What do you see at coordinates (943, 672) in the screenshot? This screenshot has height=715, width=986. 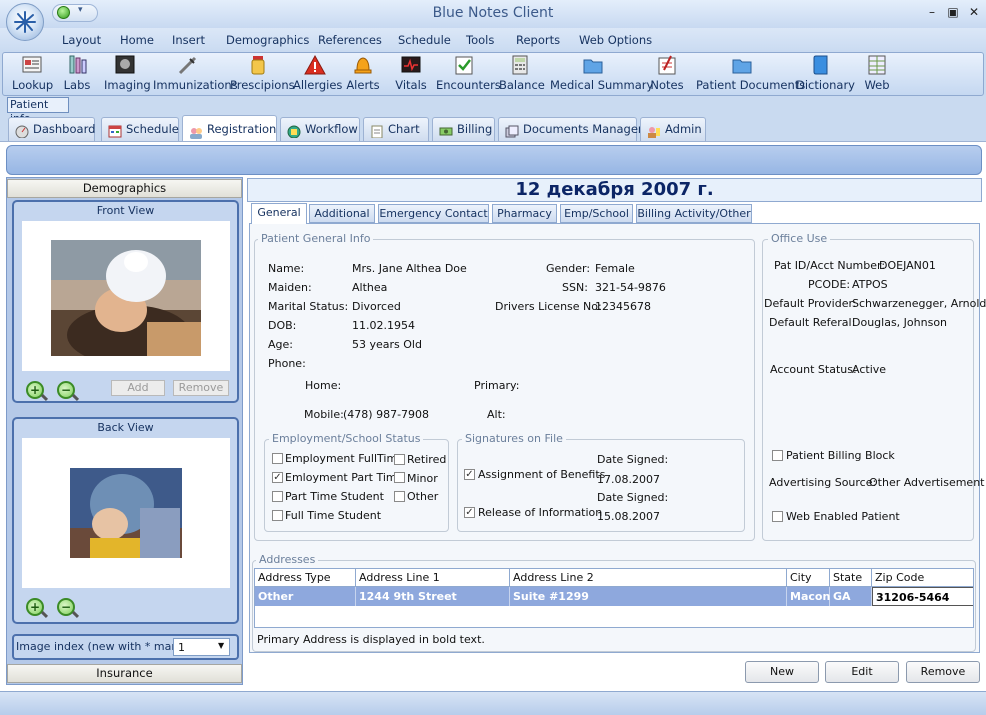 I see `remove-button: Remove` at bounding box center [943, 672].